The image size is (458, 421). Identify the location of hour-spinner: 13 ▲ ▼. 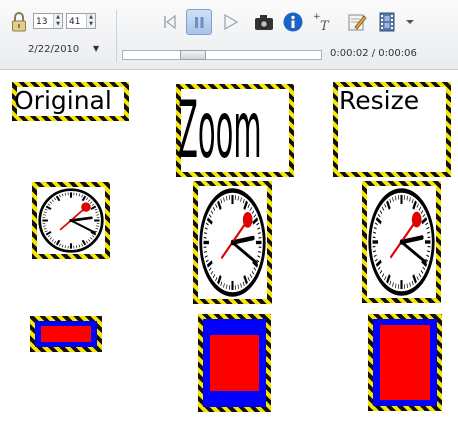
(48, 21).